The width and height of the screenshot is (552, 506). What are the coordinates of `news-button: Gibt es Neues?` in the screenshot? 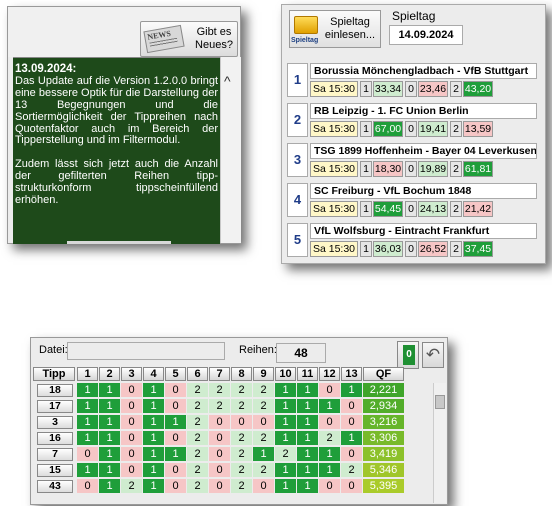 It's located at (189, 39).